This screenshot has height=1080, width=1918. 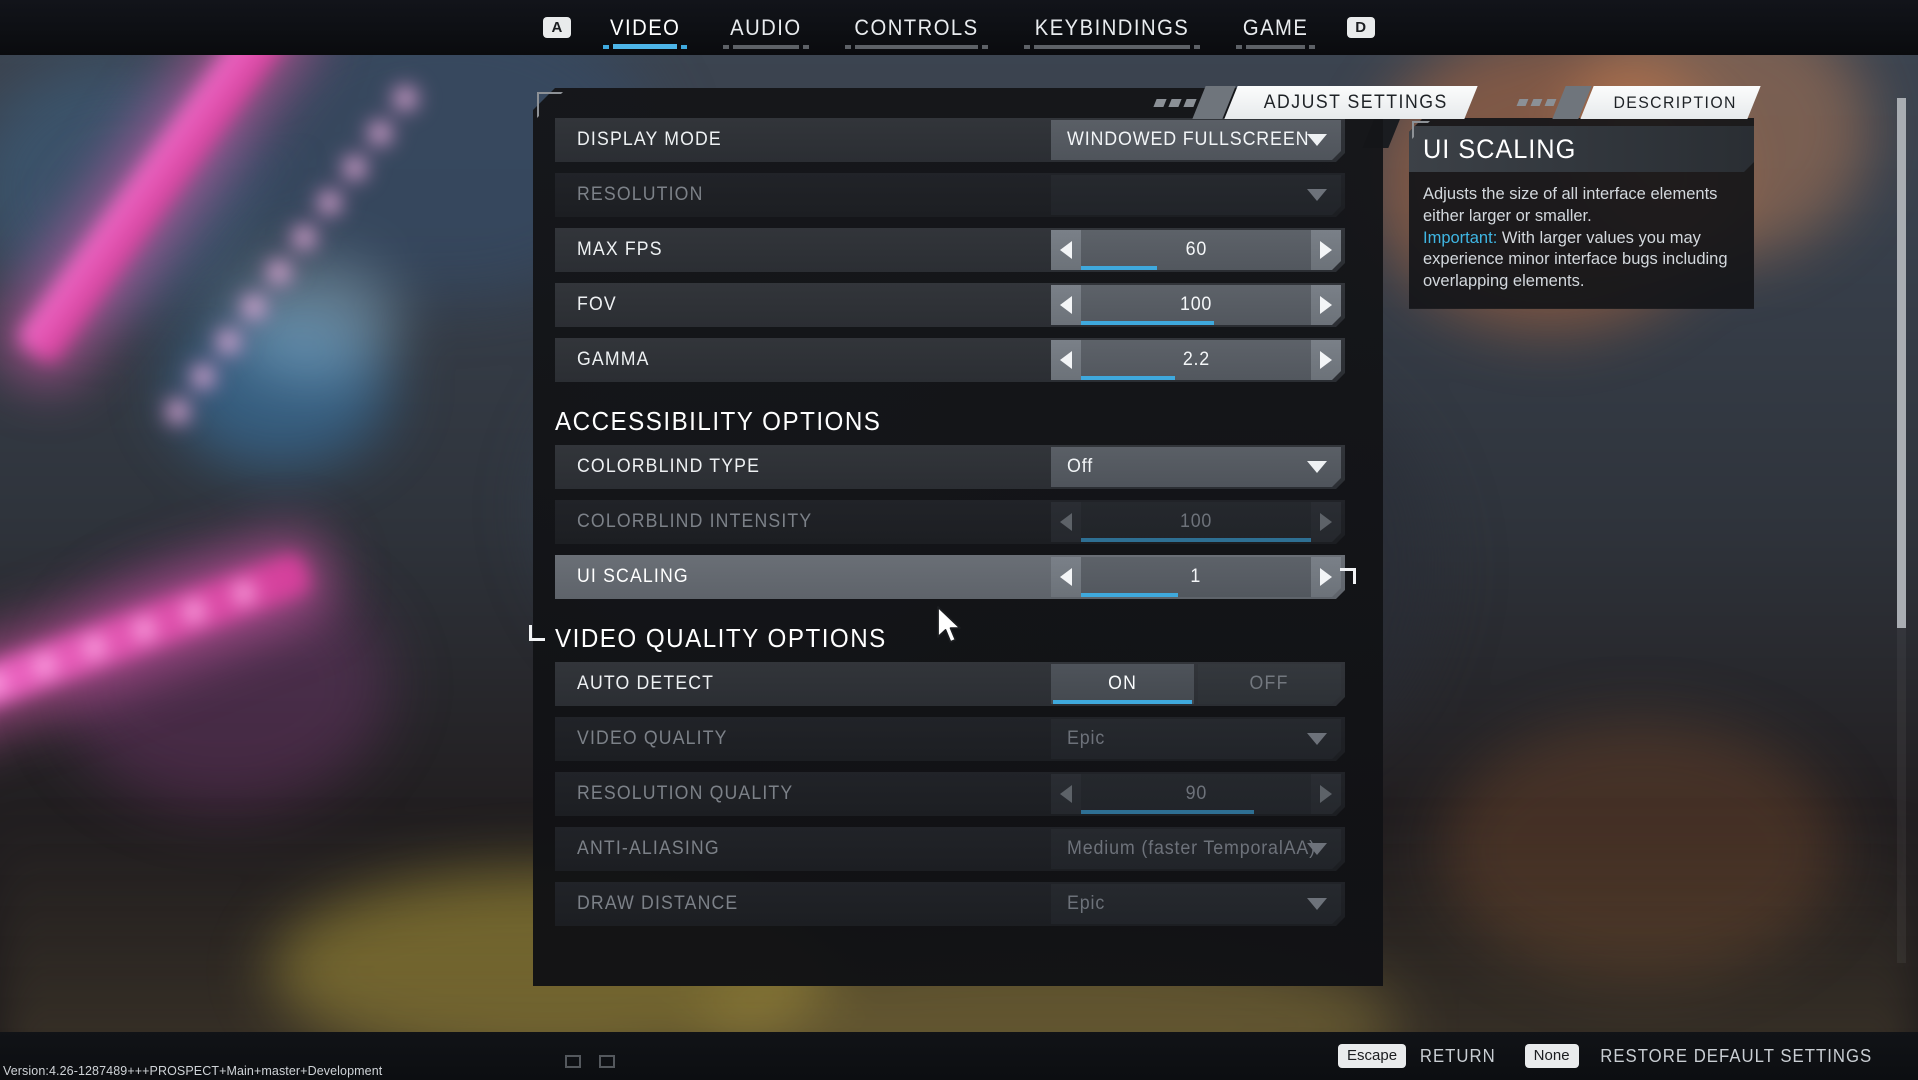 What do you see at coordinates (1196, 195) in the screenshot?
I see `dropdown` at bounding box center [1196, 195].